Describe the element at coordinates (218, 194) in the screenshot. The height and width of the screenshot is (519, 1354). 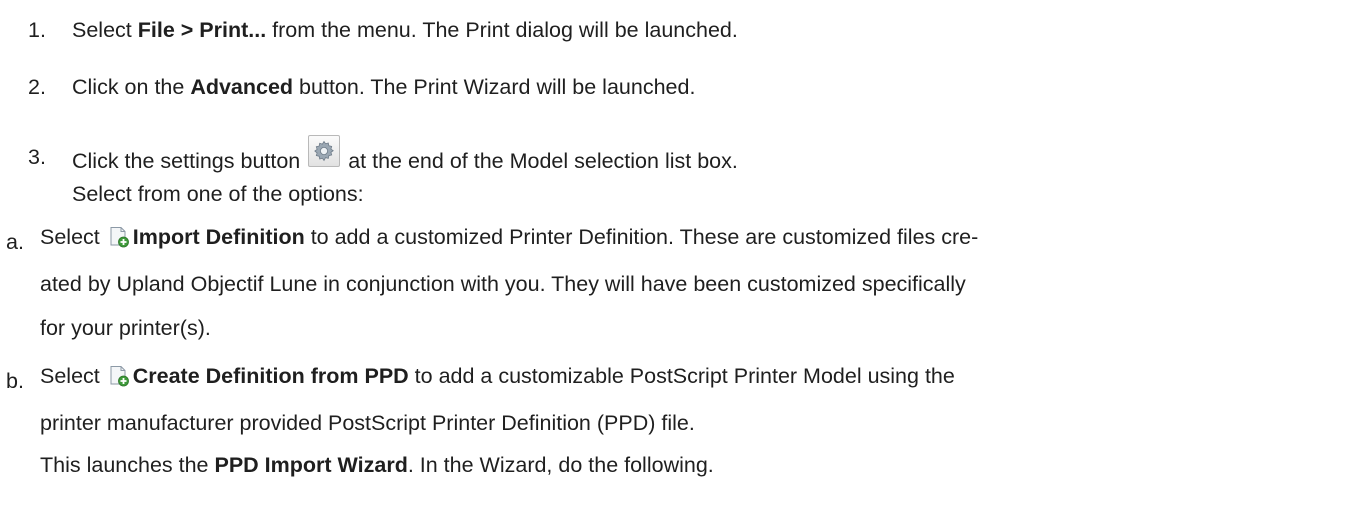
I see `step-3-sub: Select from one of the options:` at that location.